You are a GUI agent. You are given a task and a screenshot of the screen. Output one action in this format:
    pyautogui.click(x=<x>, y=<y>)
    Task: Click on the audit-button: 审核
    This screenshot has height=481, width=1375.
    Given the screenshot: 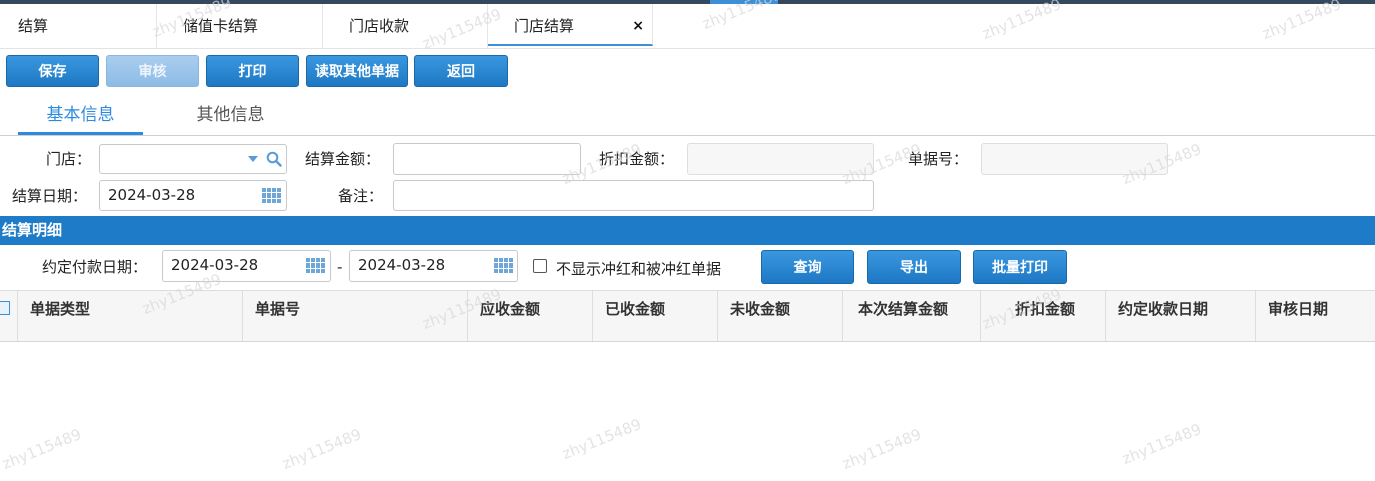 What is the action you would take?
    pyautogui.click(x=152, y=71)
    